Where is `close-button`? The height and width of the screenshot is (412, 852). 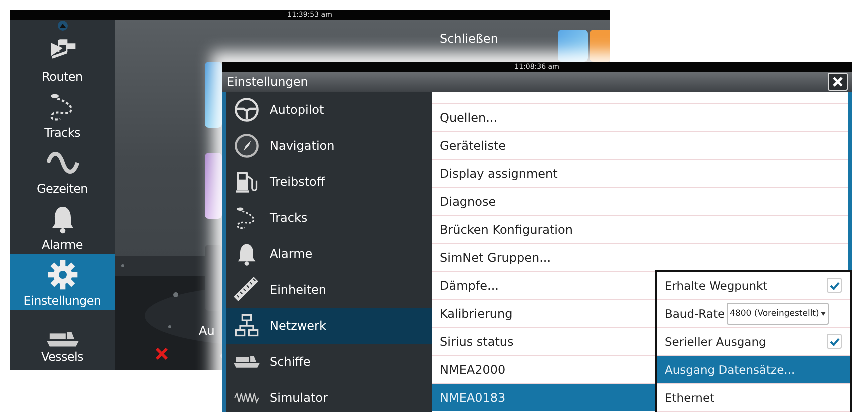
close-button is located at coordinates (838, 82).